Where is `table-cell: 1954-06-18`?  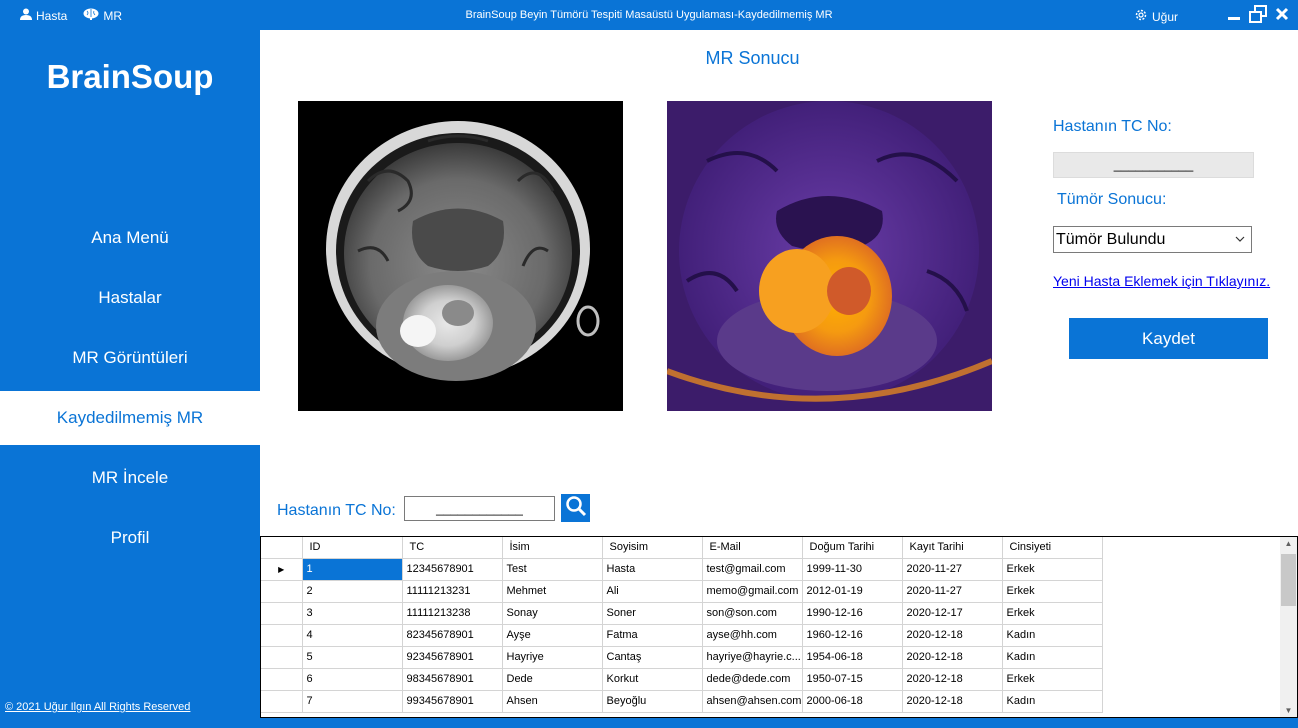
table-cell: 1954-06-18 is located at coordinates (852, 657).